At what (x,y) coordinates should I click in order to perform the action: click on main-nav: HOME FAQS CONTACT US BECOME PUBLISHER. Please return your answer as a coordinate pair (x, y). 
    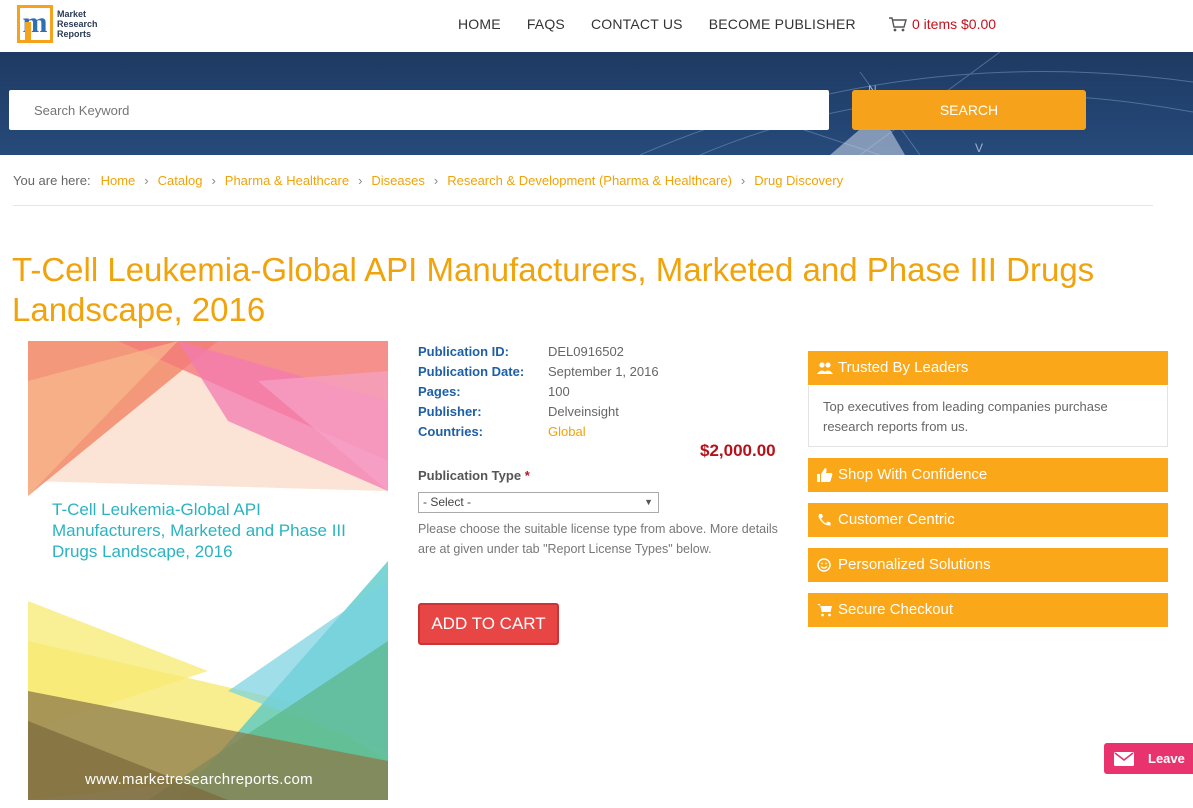
    Looking at the image, I should click on (670, 24).